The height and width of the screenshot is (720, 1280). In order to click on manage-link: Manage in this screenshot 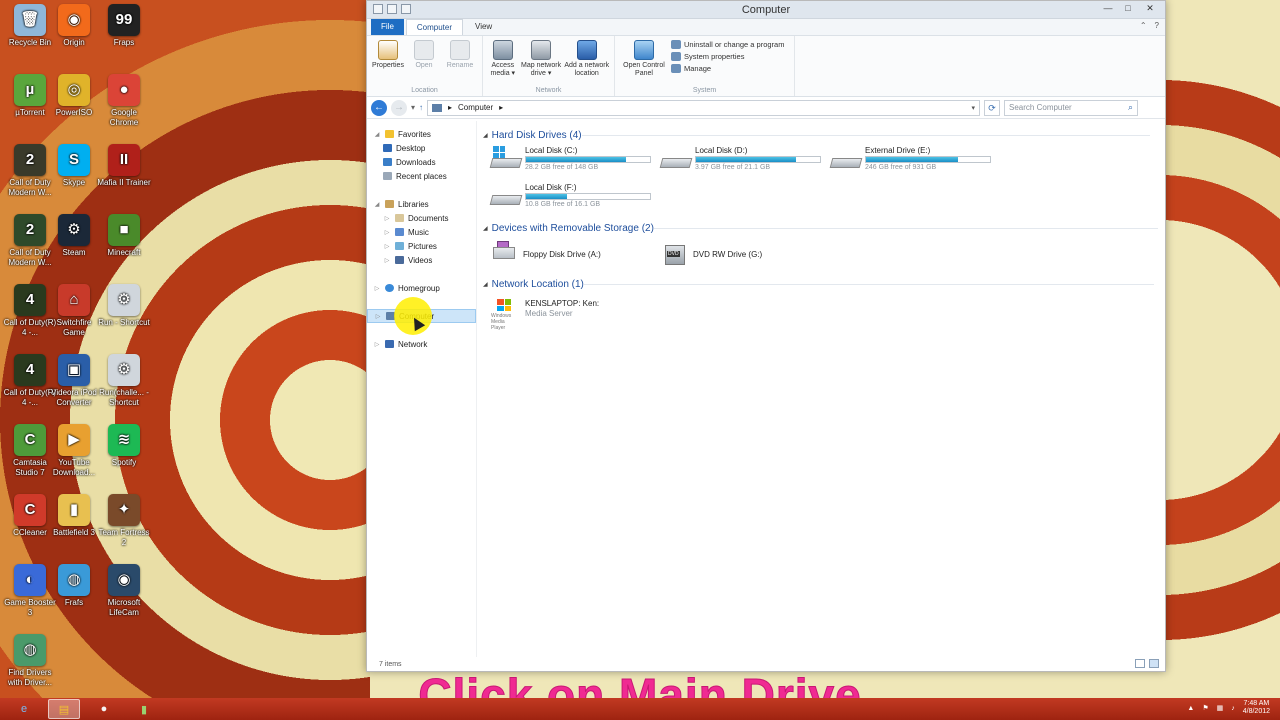, I will do `click(727, 68)`.